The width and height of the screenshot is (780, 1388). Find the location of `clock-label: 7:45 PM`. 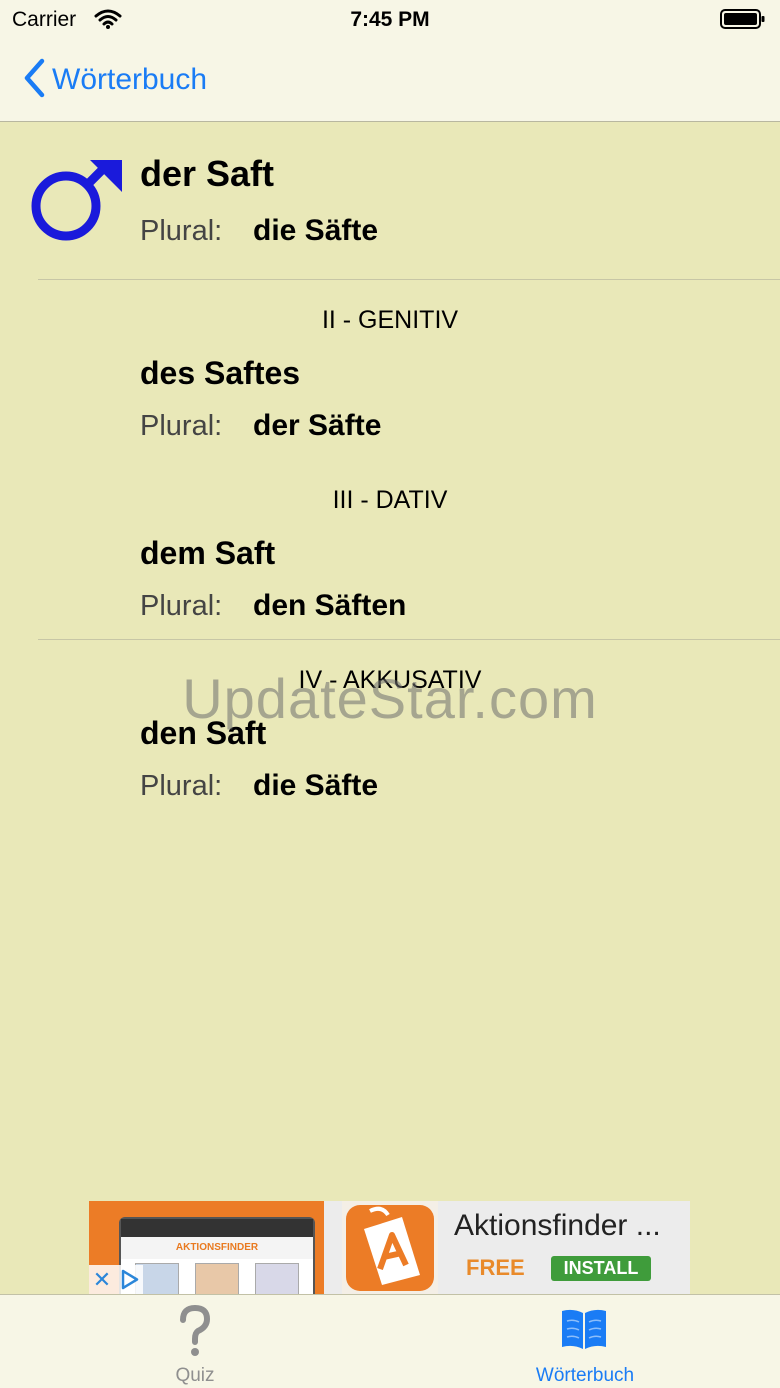

clock-label: 7:45 PM is located at coordinates (390, 19).